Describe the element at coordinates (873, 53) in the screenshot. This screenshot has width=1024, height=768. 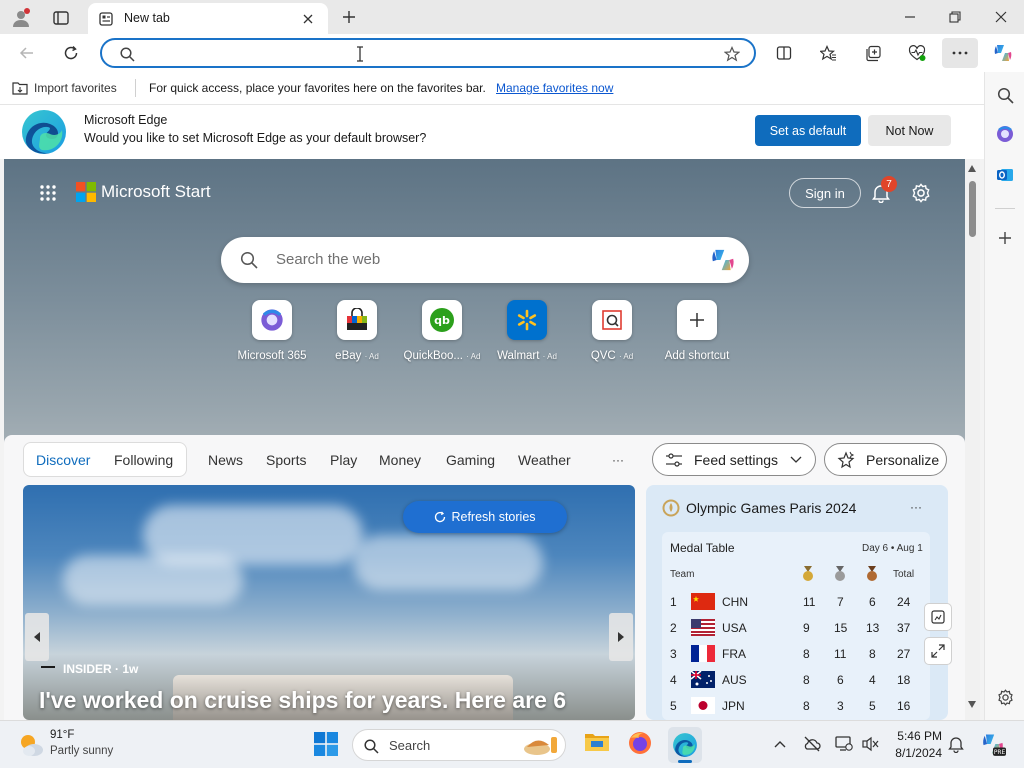
I see `collections-icon` at that location.